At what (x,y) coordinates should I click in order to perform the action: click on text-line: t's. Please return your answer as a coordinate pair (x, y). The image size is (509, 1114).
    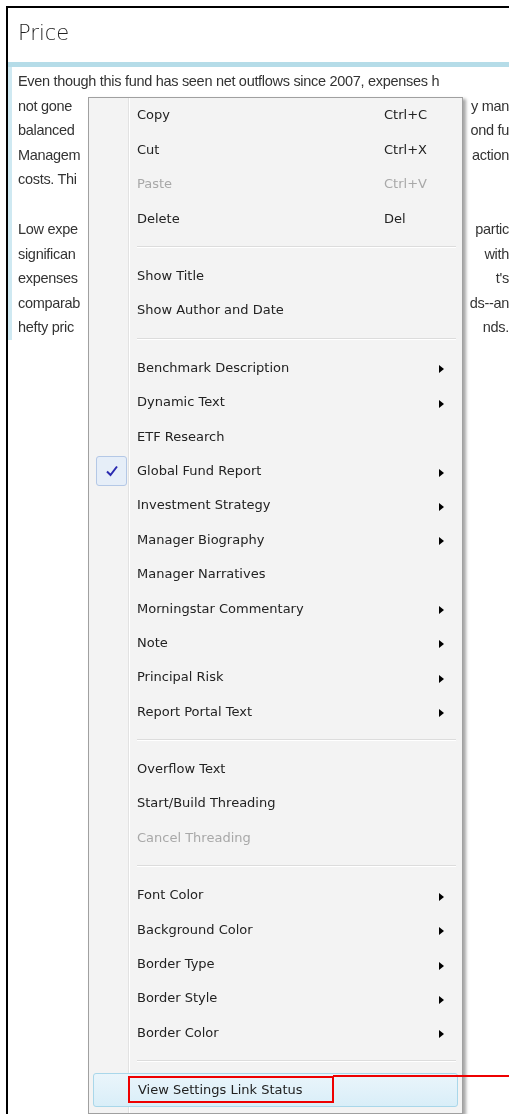
    Looking at the image, I should click on (502, 279).